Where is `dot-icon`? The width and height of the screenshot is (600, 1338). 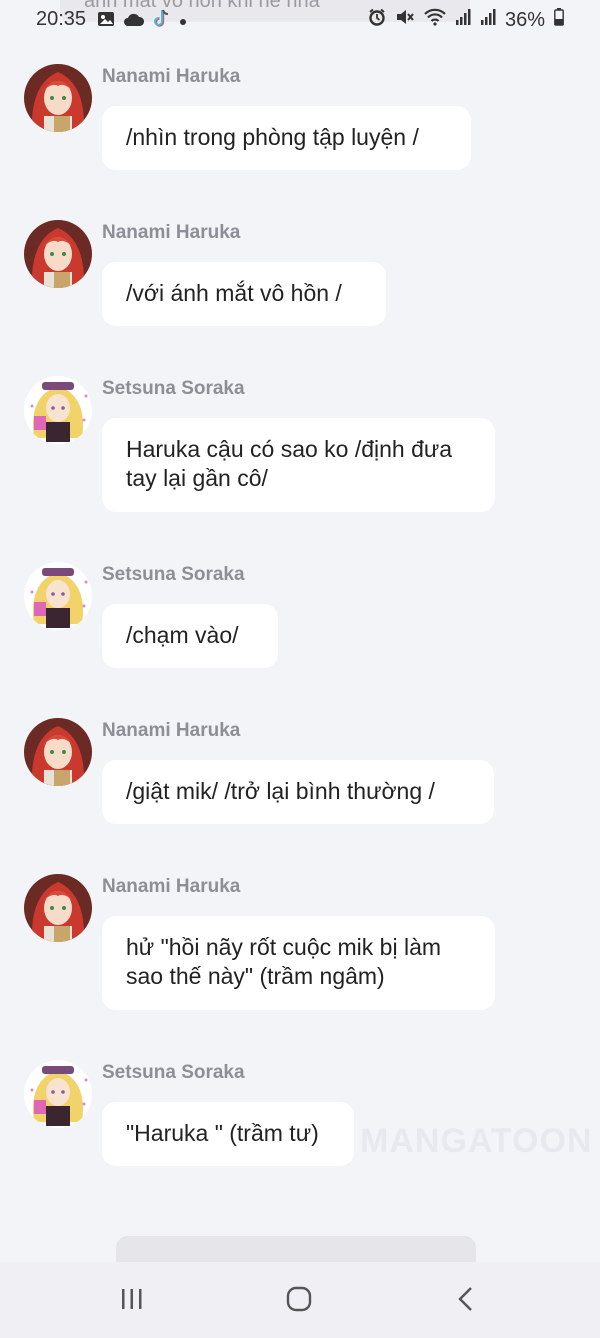 dot-icon is located at coordinates (183, 22).